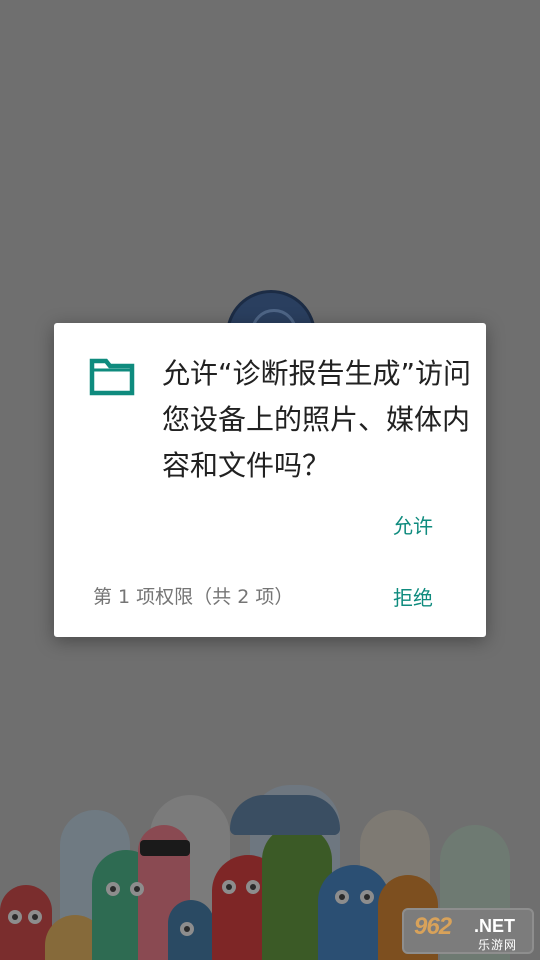 The width and height of the screenshot is (540, 960). Describe the element at coordinates (433, 926) in the screenshot. I see `watermark-number: 962` at that location.